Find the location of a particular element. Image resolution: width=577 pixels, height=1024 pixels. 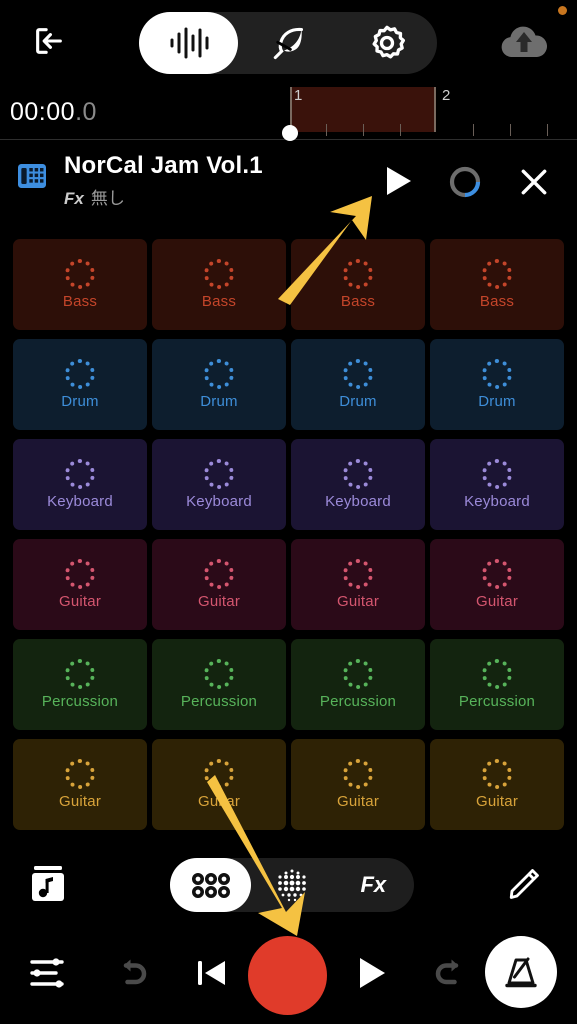

redo-button is located at coordinates (450, 973).